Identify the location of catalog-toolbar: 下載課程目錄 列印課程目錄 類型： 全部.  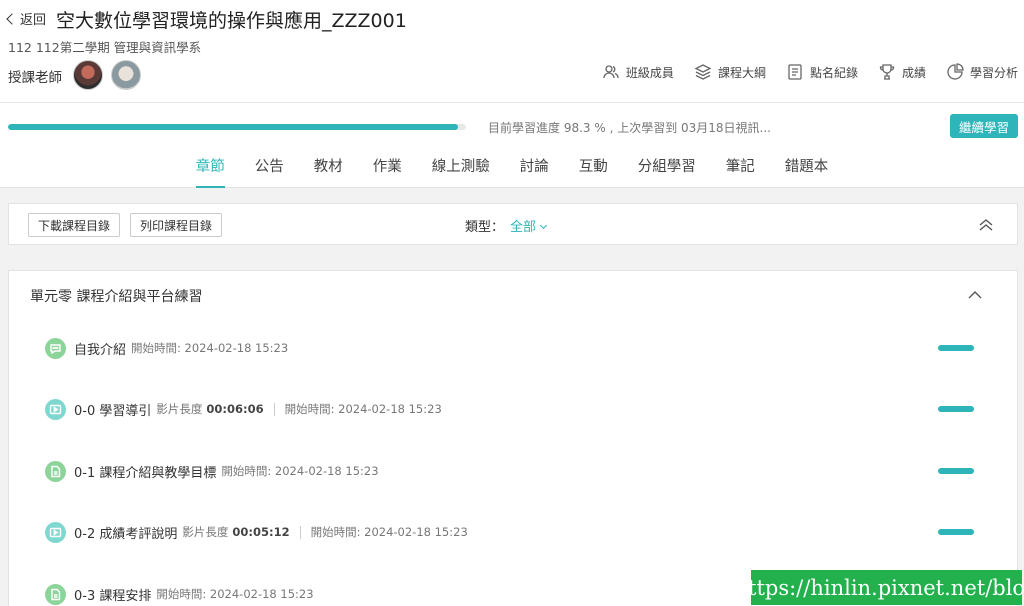
(513, 224).